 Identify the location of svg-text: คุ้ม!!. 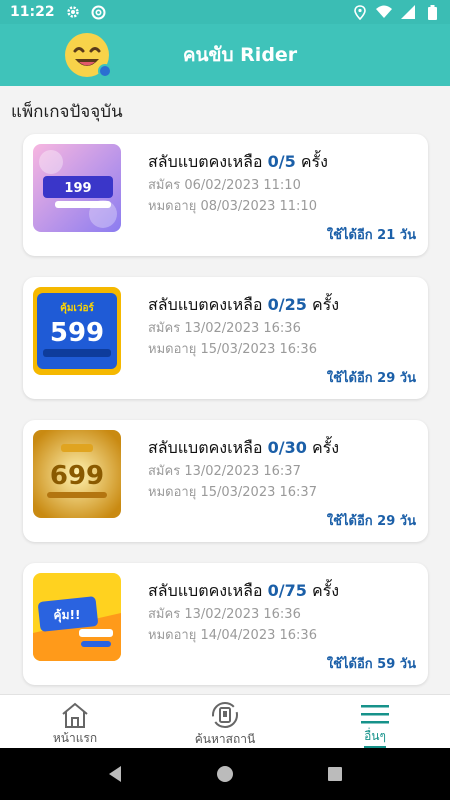
(67, 615).